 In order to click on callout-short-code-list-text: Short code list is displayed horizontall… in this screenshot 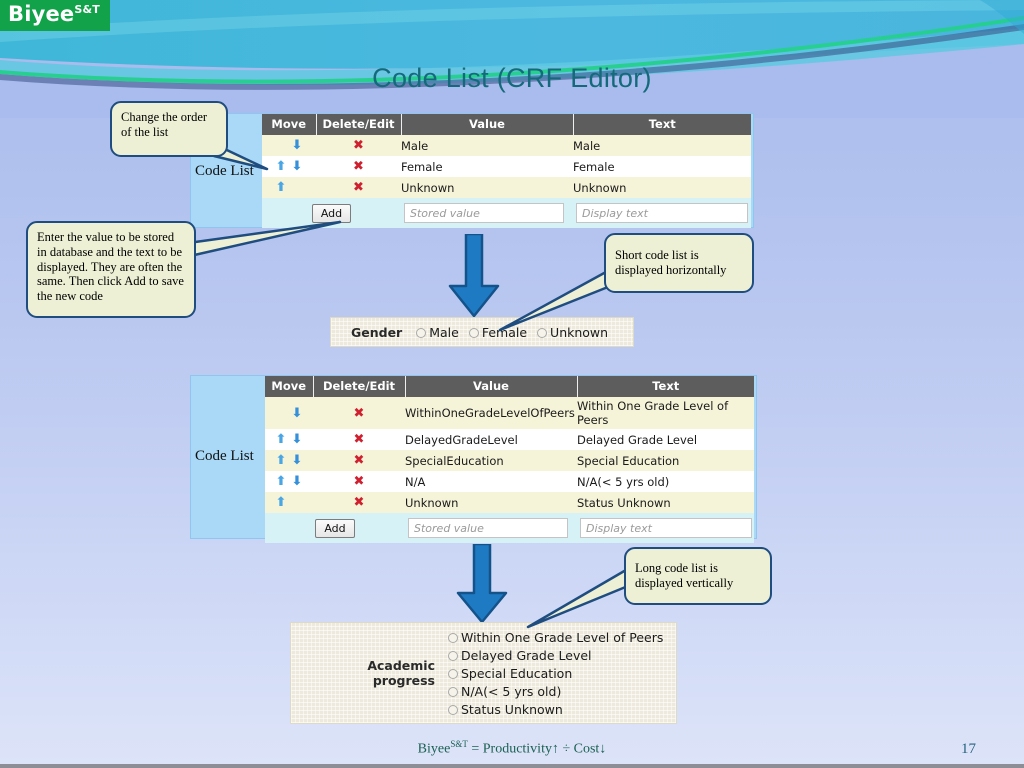, I will do `click(671, 262)`.